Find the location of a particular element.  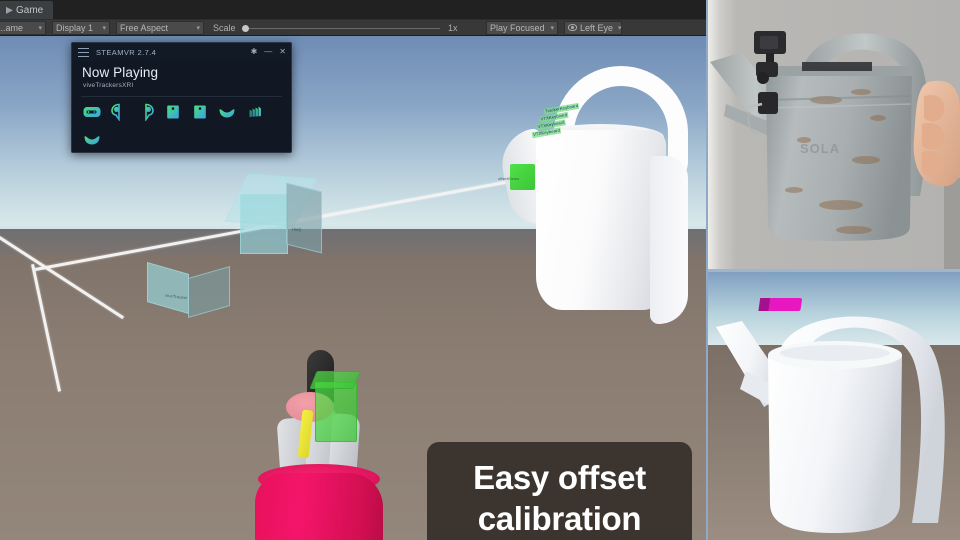

device-controller-right-icon is located at coordinates (146, 112).